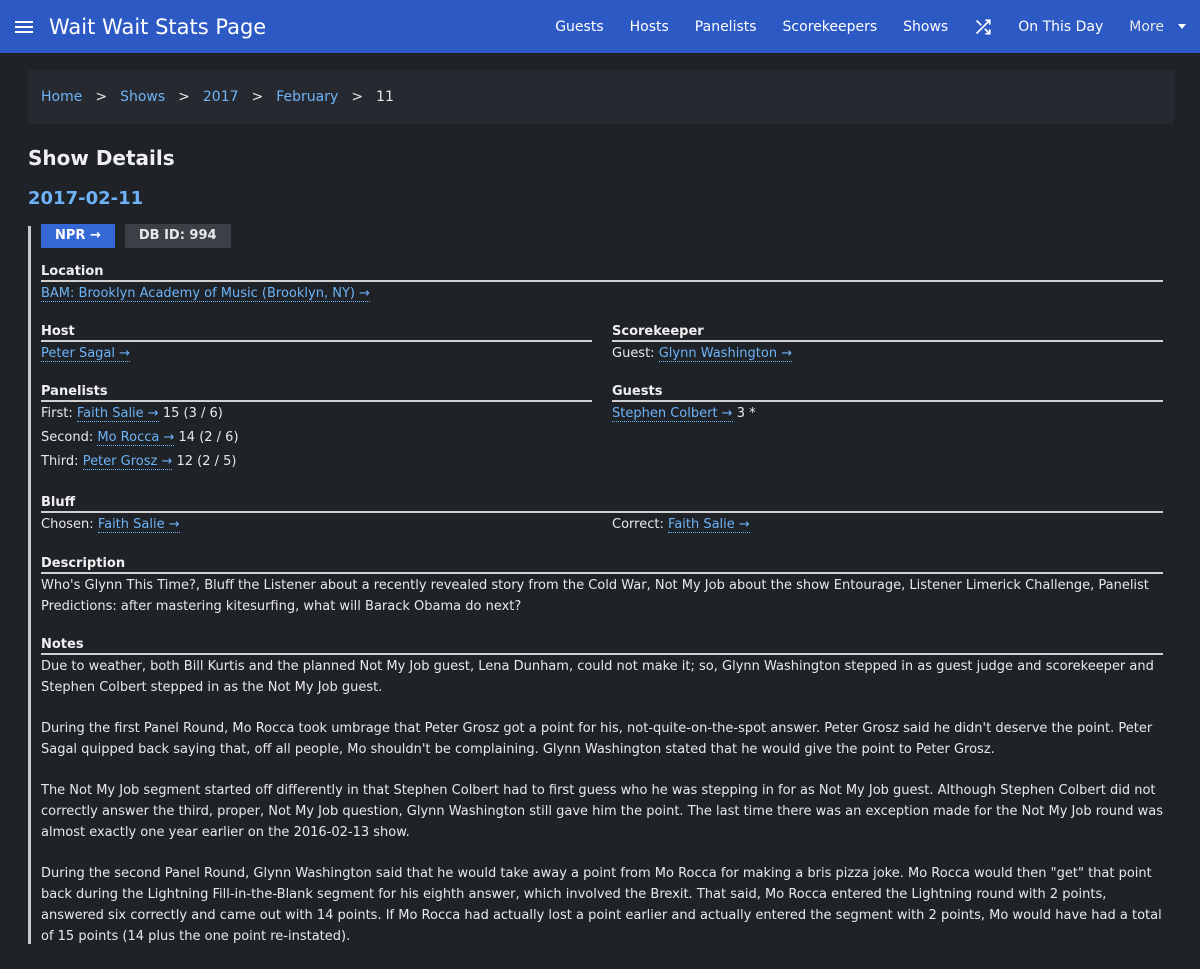  What do you see at coordinates (127, 462) in the screenshot?
I see `panelist-link: Peter Grosz →` at bounding box center [127, 462].